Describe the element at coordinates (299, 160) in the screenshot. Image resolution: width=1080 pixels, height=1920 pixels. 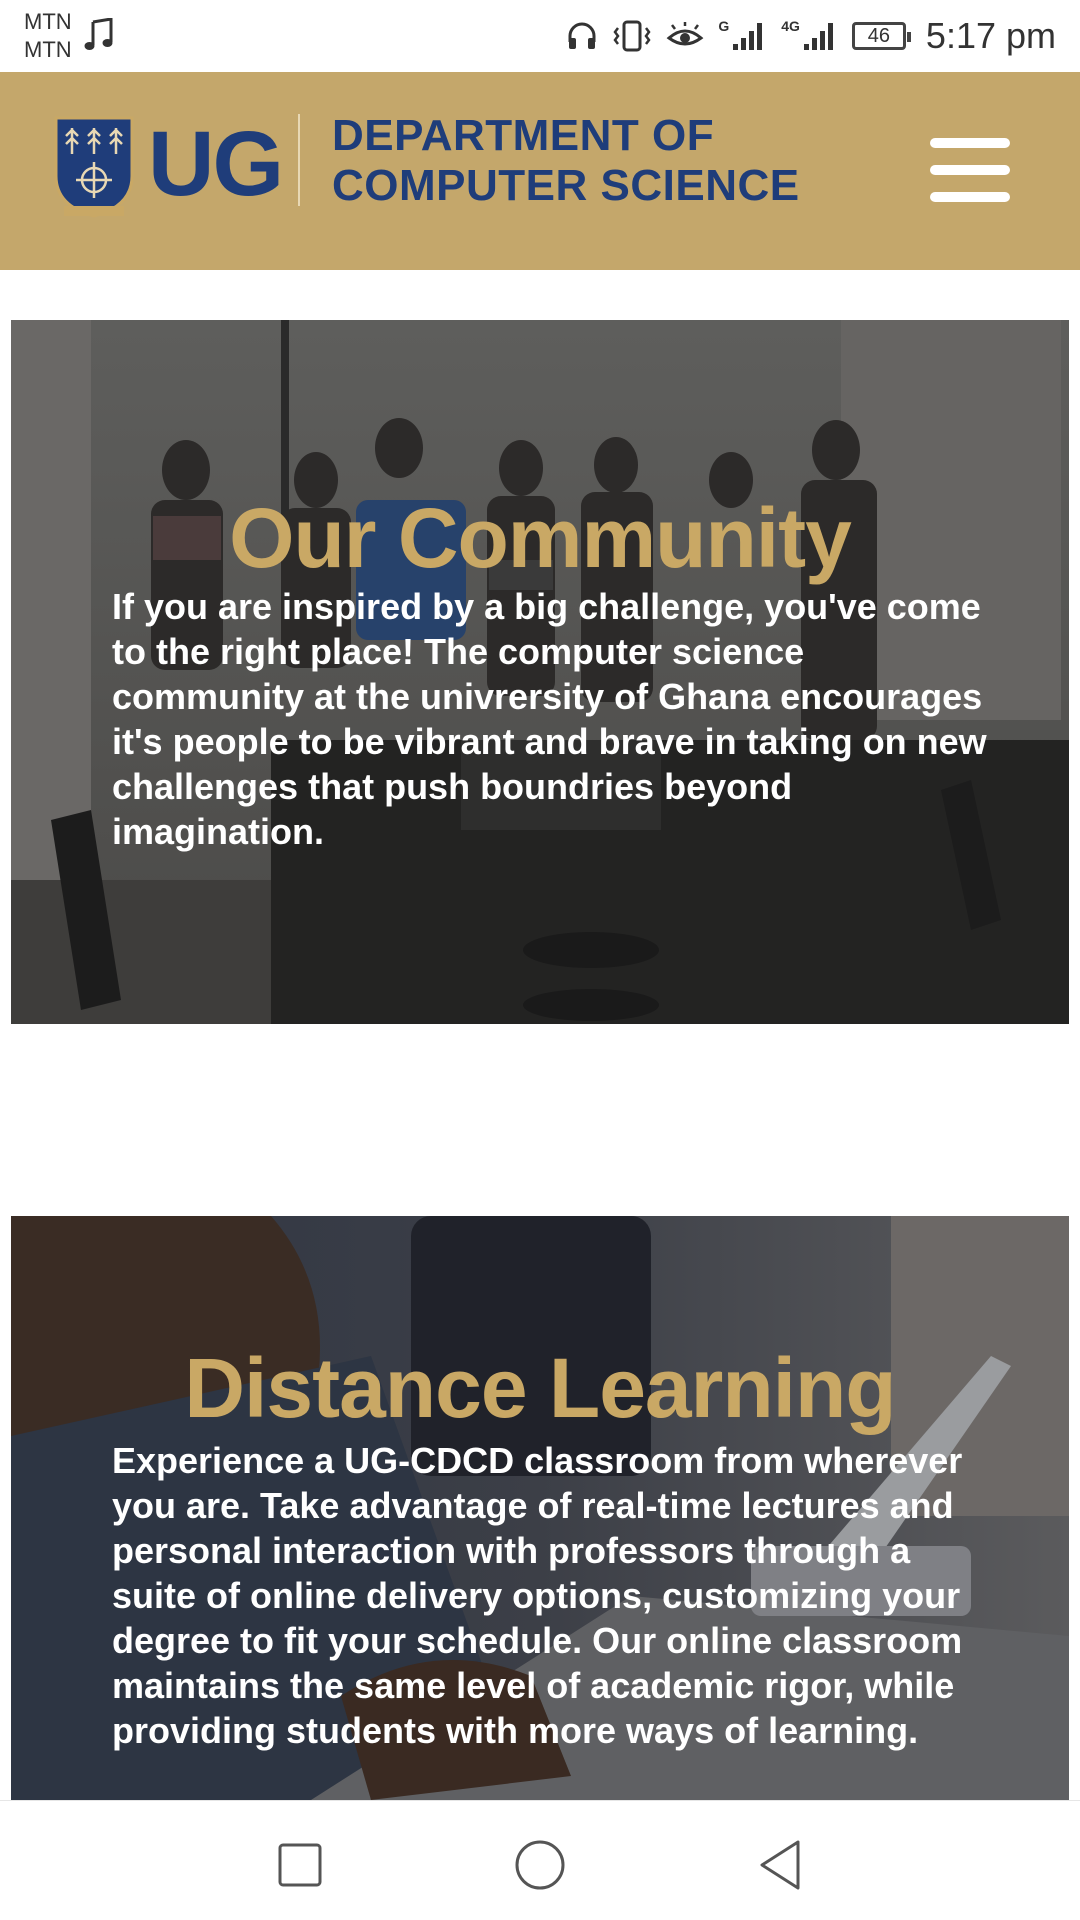
I see `header-divider` at that location.